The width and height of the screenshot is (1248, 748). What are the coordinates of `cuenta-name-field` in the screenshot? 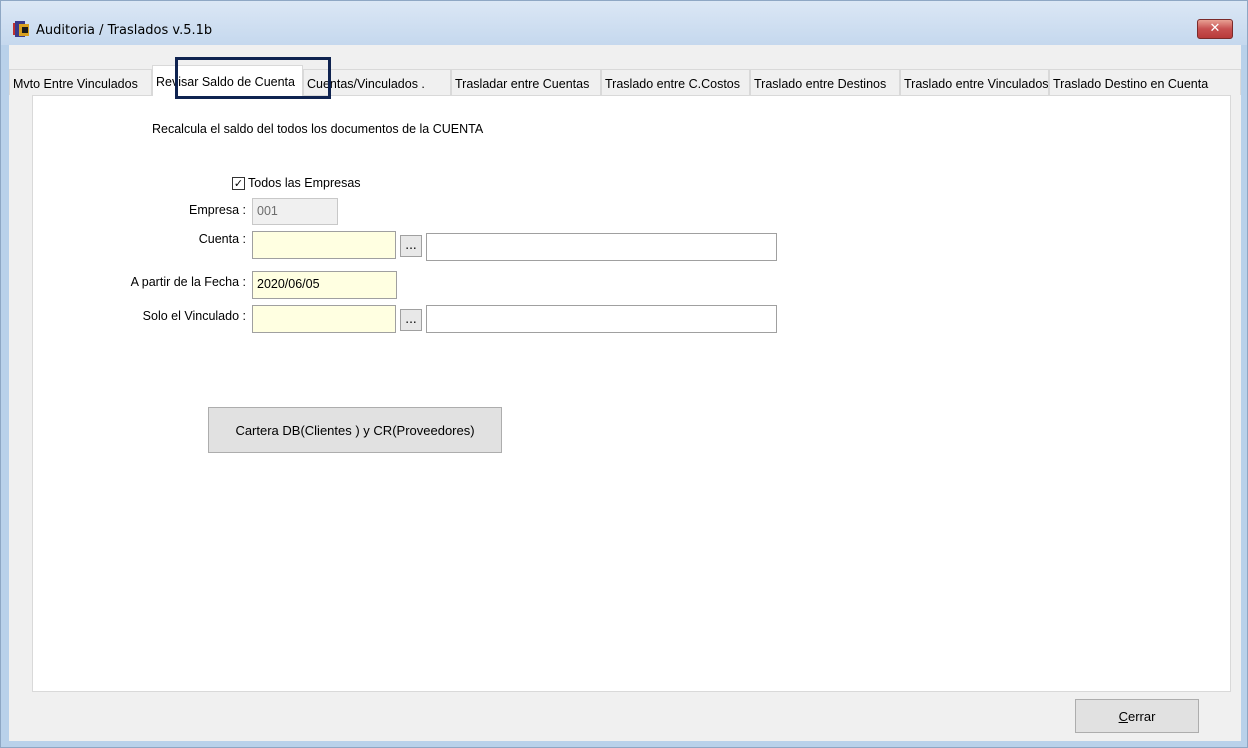 It's located at (601, 247).